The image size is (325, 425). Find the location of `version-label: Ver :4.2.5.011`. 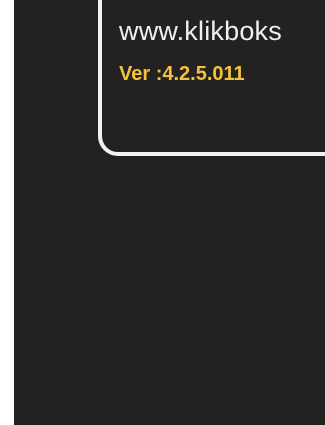

version-label: Ver :4.2.5.011 is located at coordinates (182, 74).